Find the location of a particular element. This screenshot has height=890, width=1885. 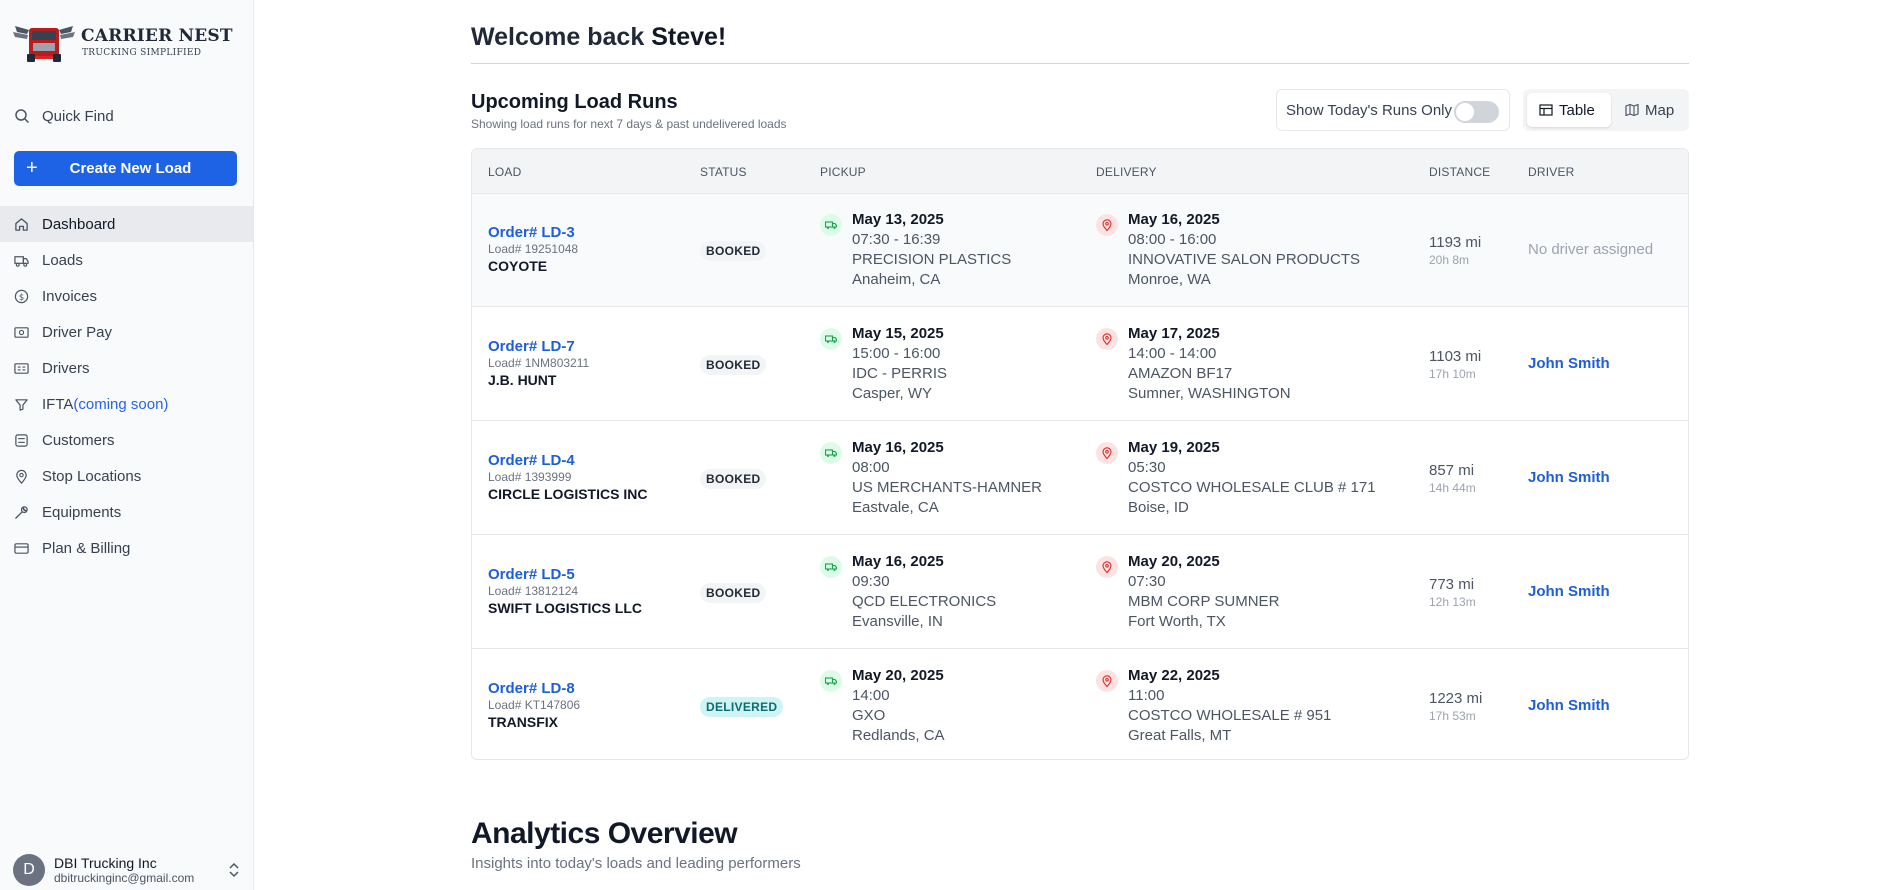

pickup-time: 08:00 is located at coordinates (871, 467).